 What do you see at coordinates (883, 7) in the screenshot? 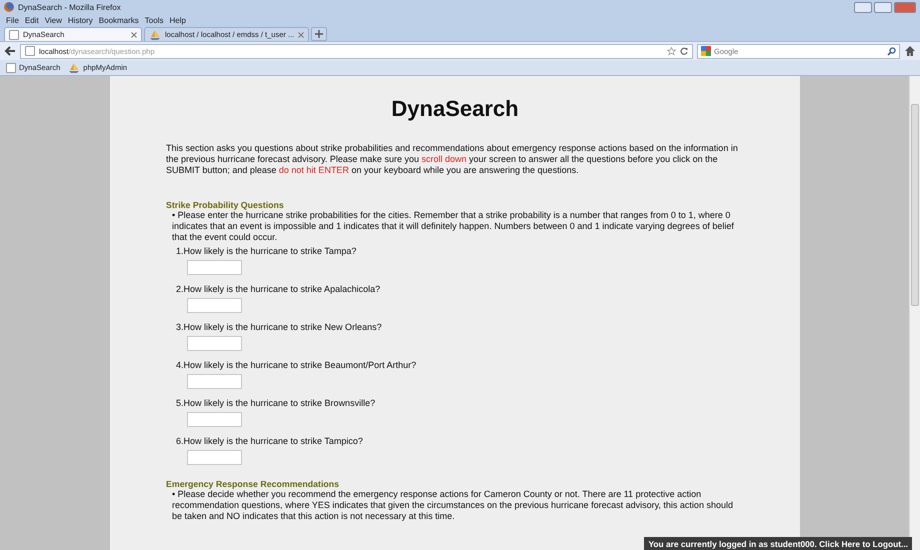
I see `restore-button` at bounding box center [883, 7].